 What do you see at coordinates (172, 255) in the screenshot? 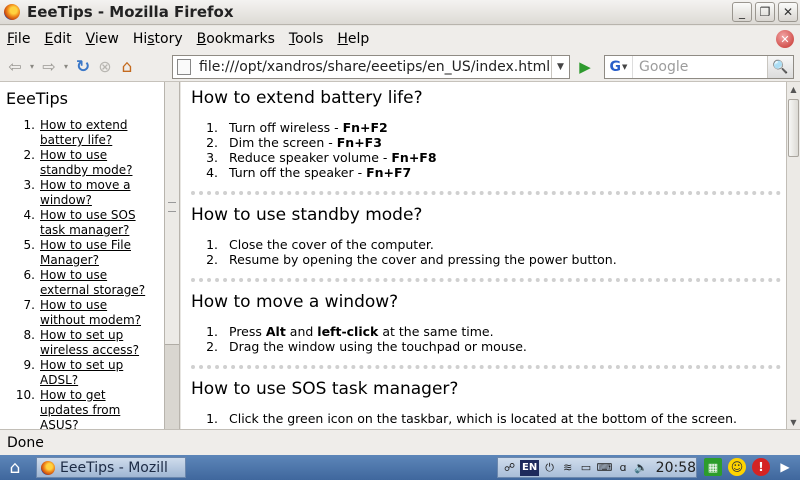
I see `frame-splitter` at bounding box center [172, 255].